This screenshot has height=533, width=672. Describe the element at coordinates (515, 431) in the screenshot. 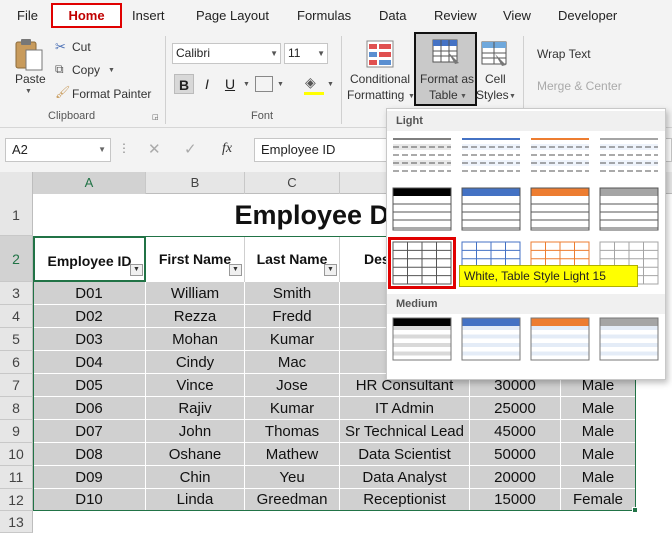

I see `table-cell: 45000` at that location.